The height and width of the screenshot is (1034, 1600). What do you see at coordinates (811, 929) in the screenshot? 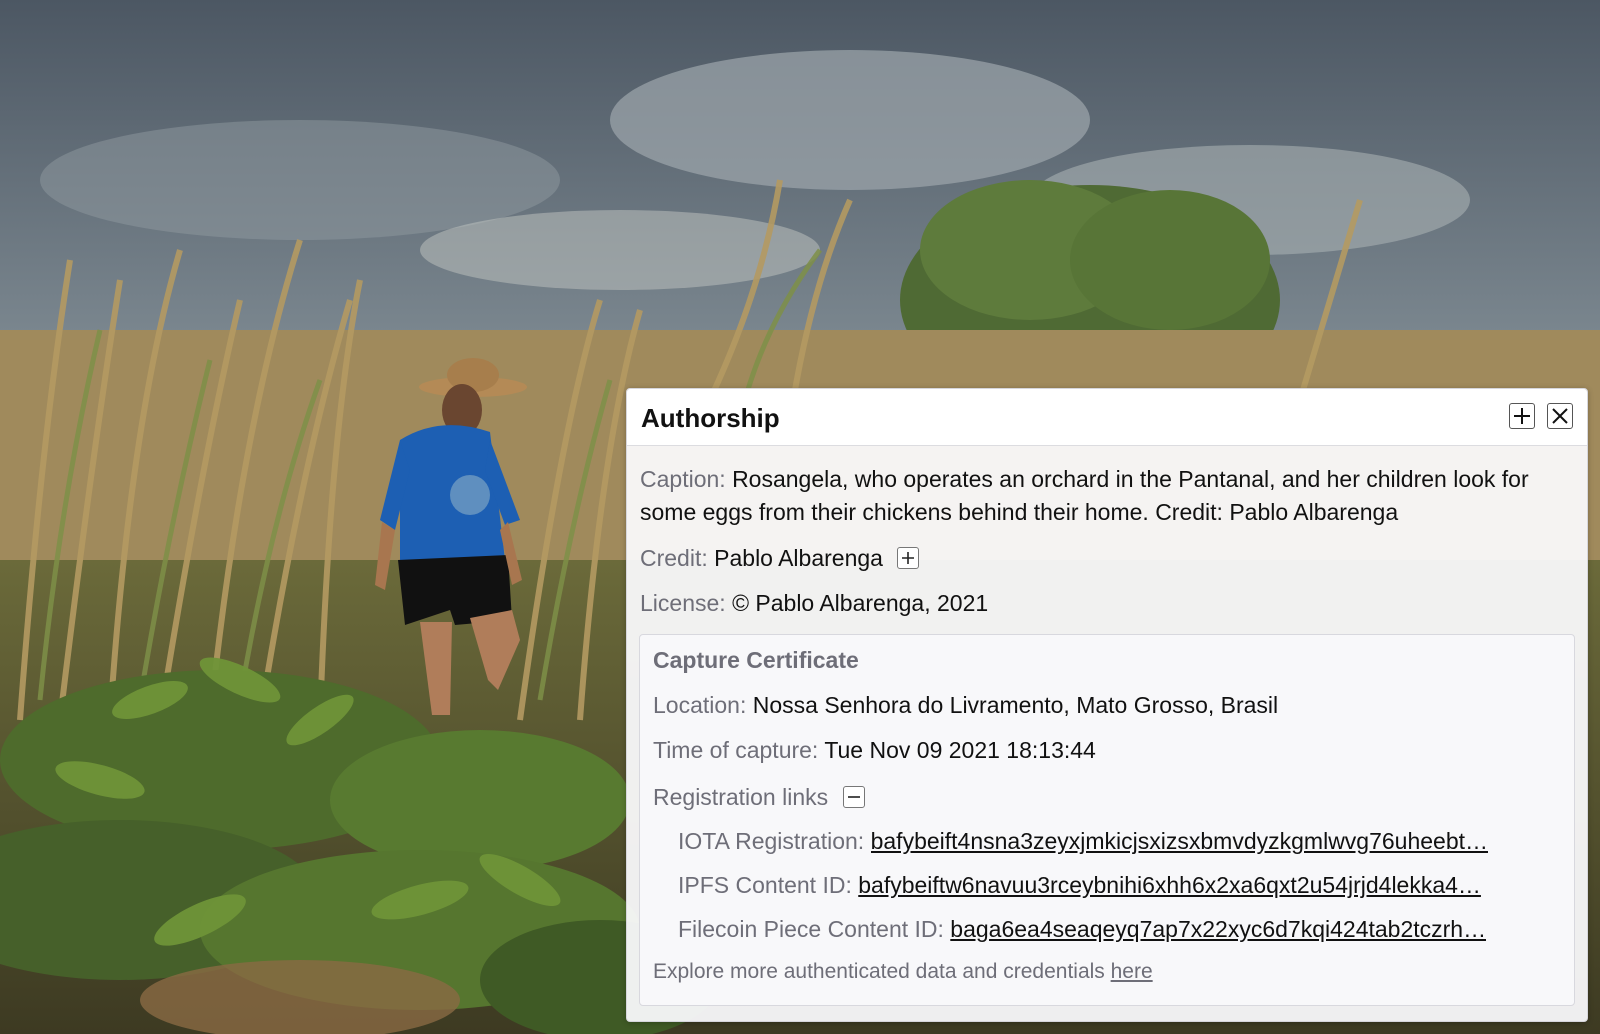
I see `filecoin-label: Filecoin Piece Content ID:` at bounding box center [811, 929].